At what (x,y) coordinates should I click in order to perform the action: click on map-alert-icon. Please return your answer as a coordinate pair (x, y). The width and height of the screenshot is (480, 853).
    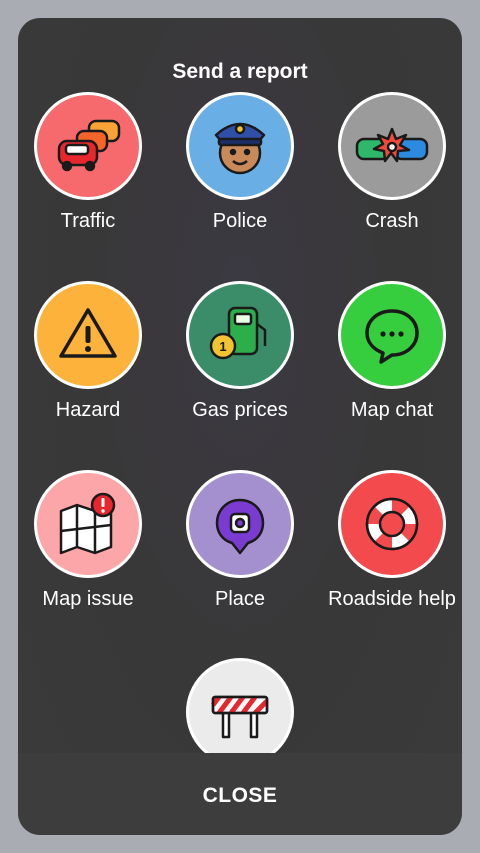
    Looking at the image, I should click on (88, 524).